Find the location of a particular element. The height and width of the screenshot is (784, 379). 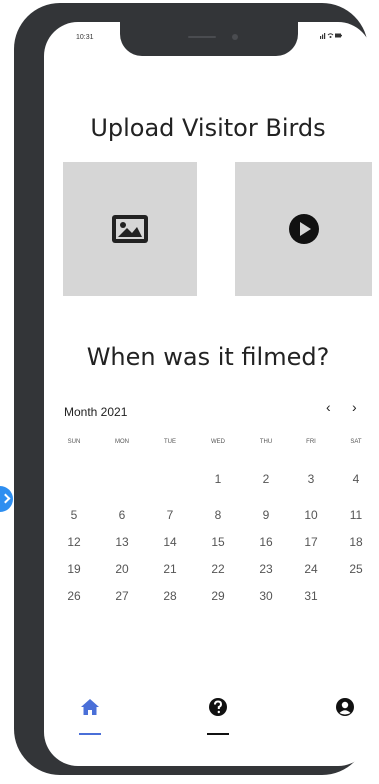

filmed-date-title: When was it filmed? is located at coordinates (208, 357).